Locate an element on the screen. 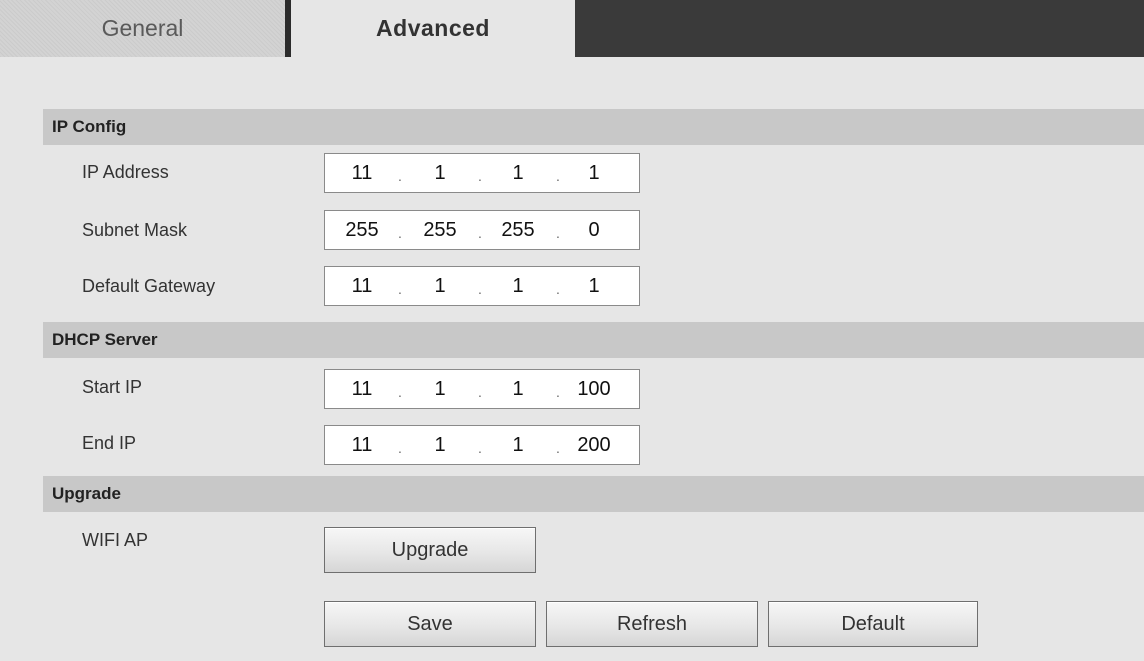  mask-octet-2: 255 is located at coordinates (440, 230).